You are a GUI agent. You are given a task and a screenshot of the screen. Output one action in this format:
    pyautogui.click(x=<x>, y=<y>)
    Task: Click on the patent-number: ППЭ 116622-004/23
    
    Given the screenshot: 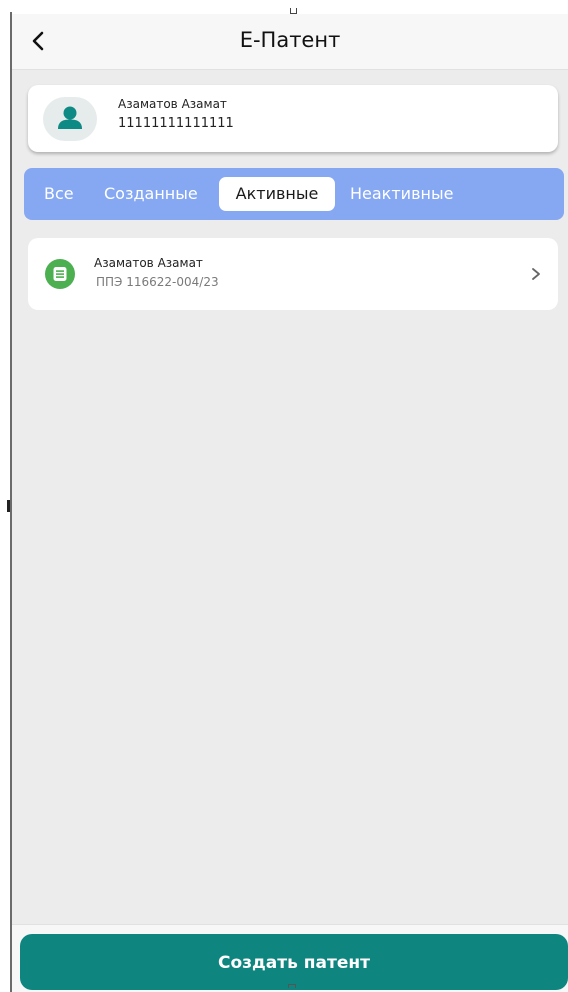 What is the action you would take?
    pyautogui.click(x=157, y=282)
    